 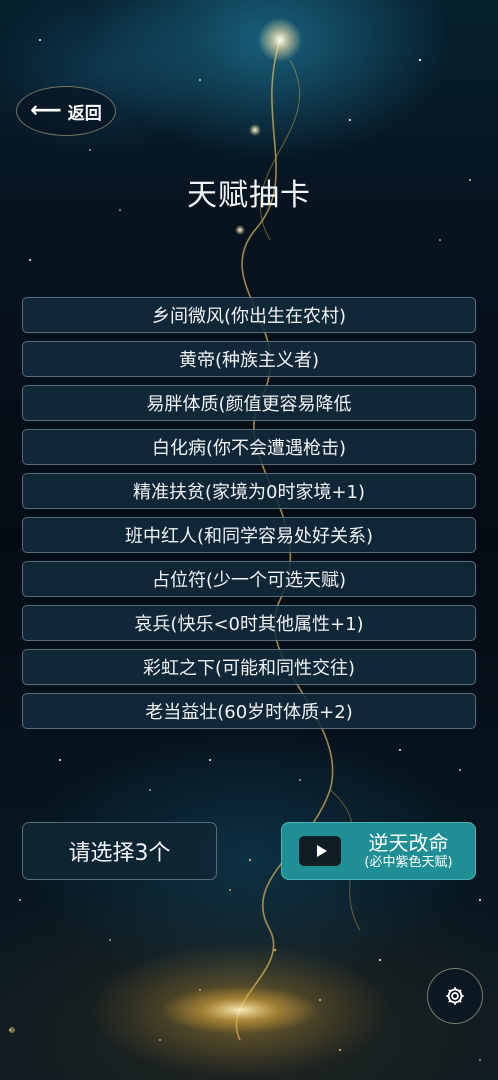 What do you see at coordinates (249, 711) in the screenshot?
I see `talent-option-10: 老当益壮(60岁时体质+2)` at bounding box center [249, 711].